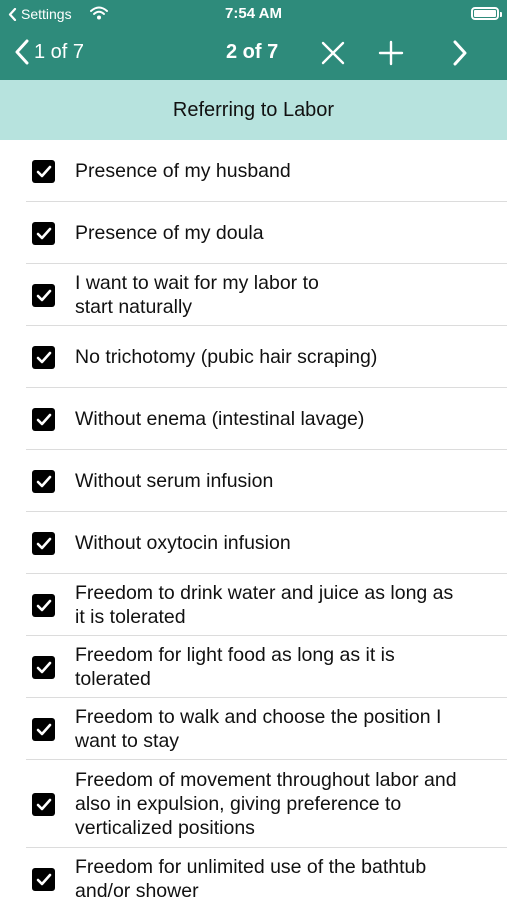 This screenshot has width=507, height=910. Describe the element at coordinates (486, 13) in the screenshot. I see `battery-icon` at that location.